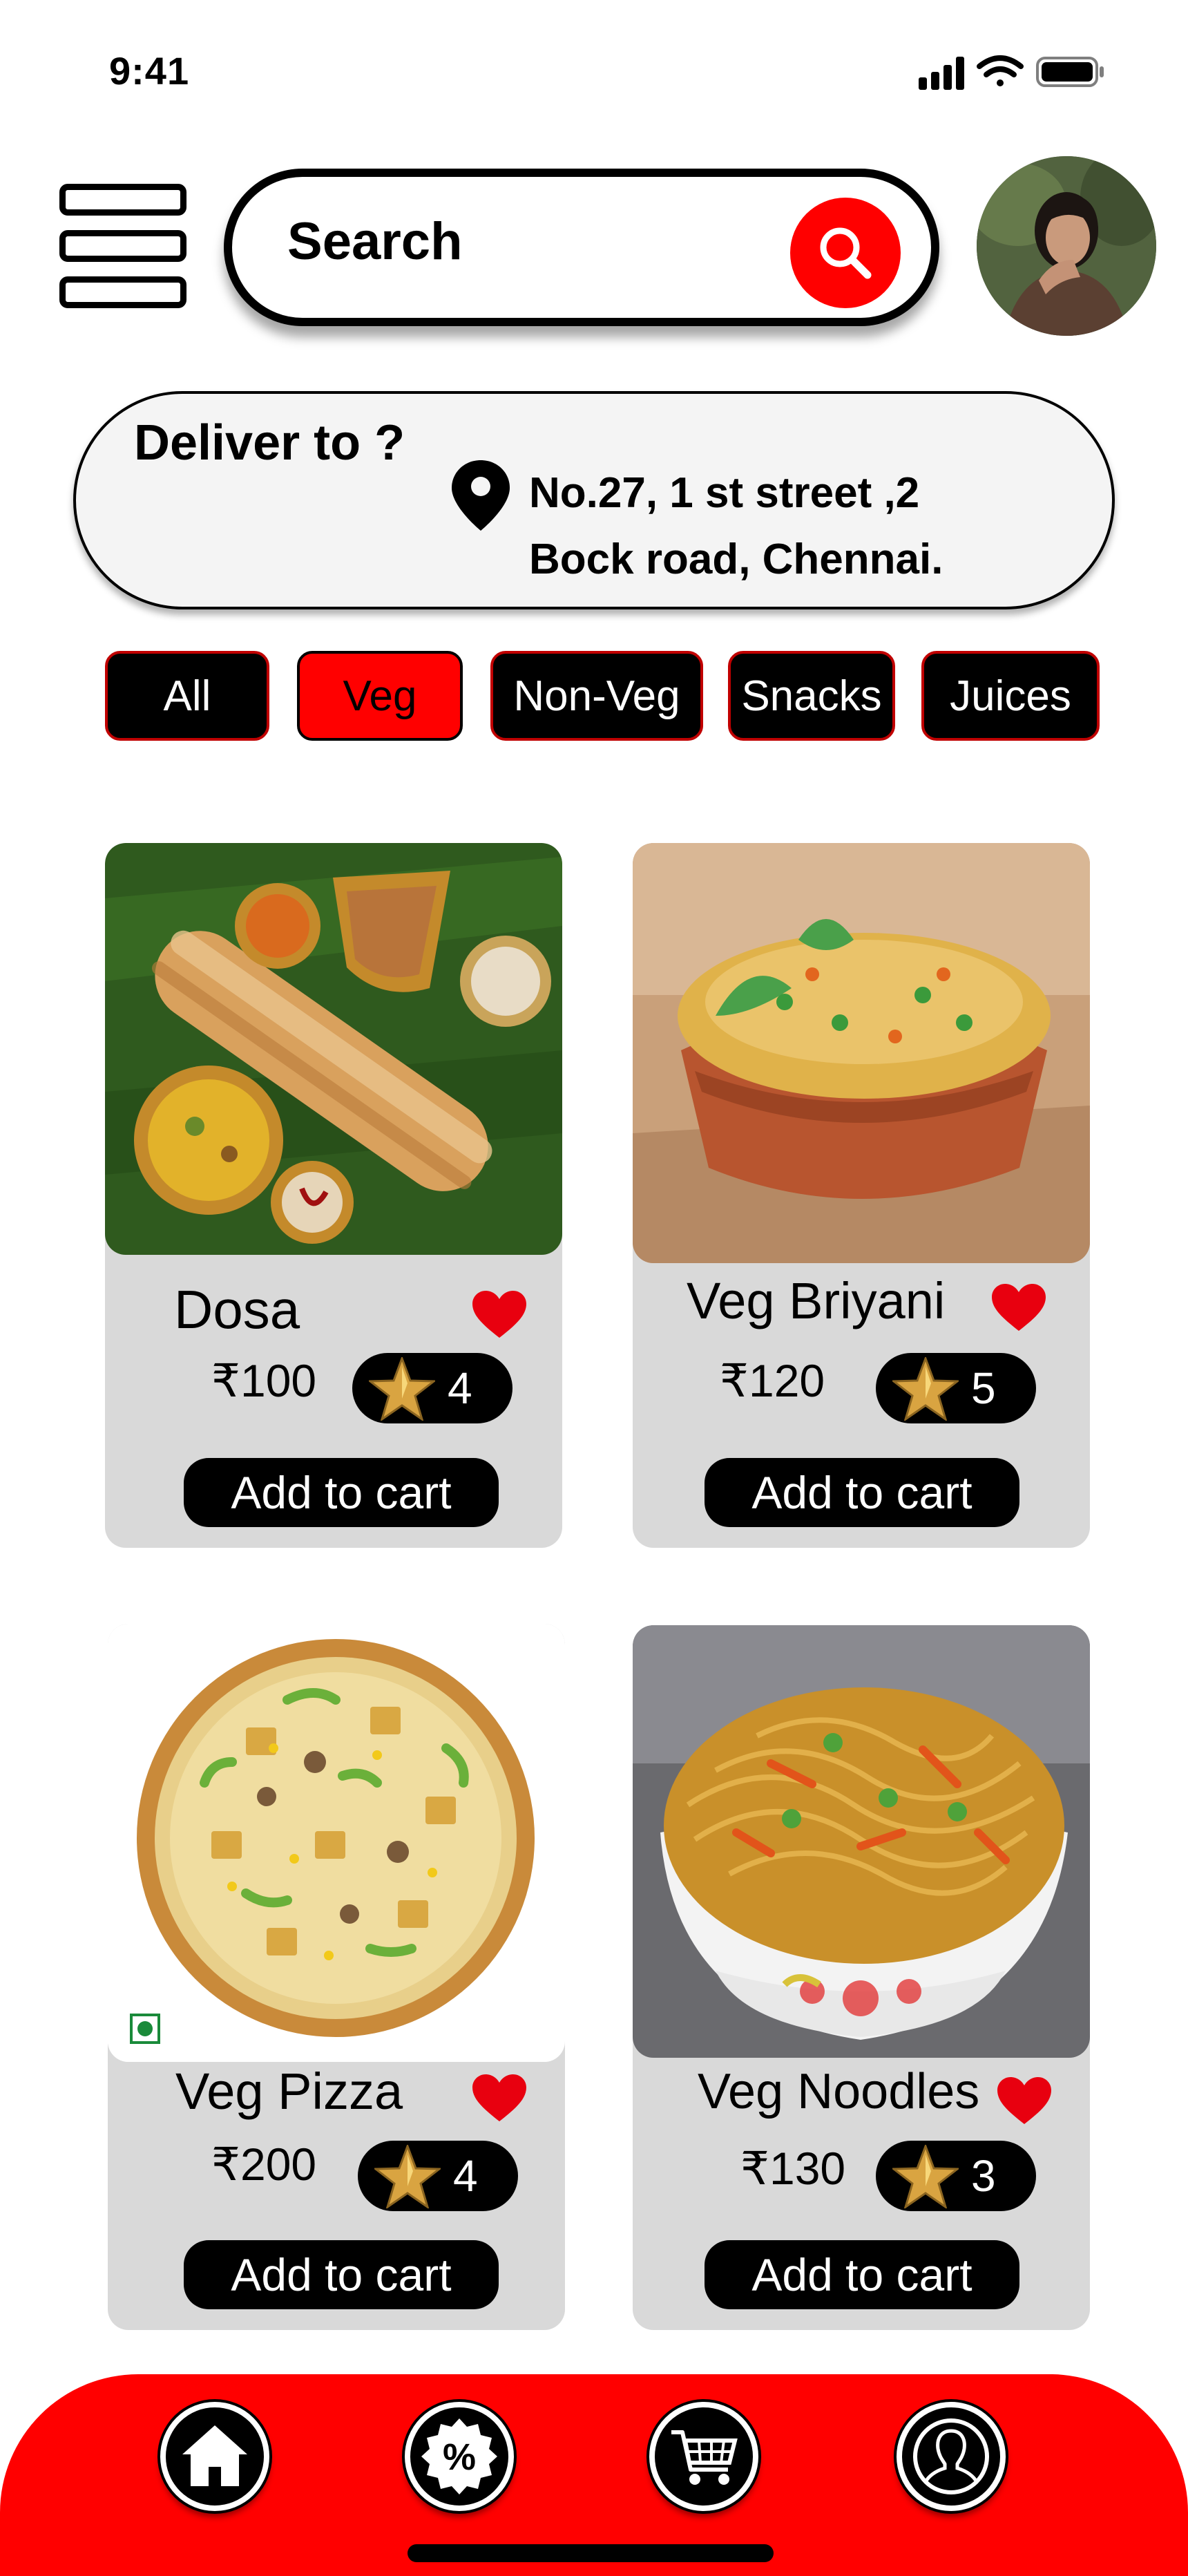  What do you see at coordinates (289, 2091) in the screenshot?
I see `product-name: Veg Pizza` at bounding box center [289, 2091].